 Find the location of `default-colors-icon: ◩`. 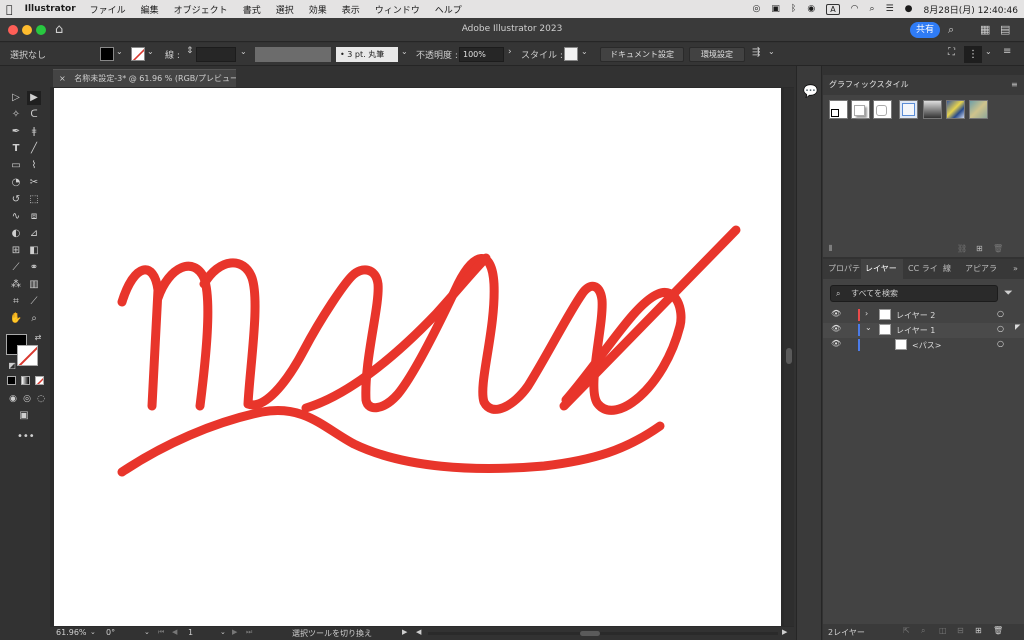

default-colors-icon: ◩ is located at coordinates (12, 366).